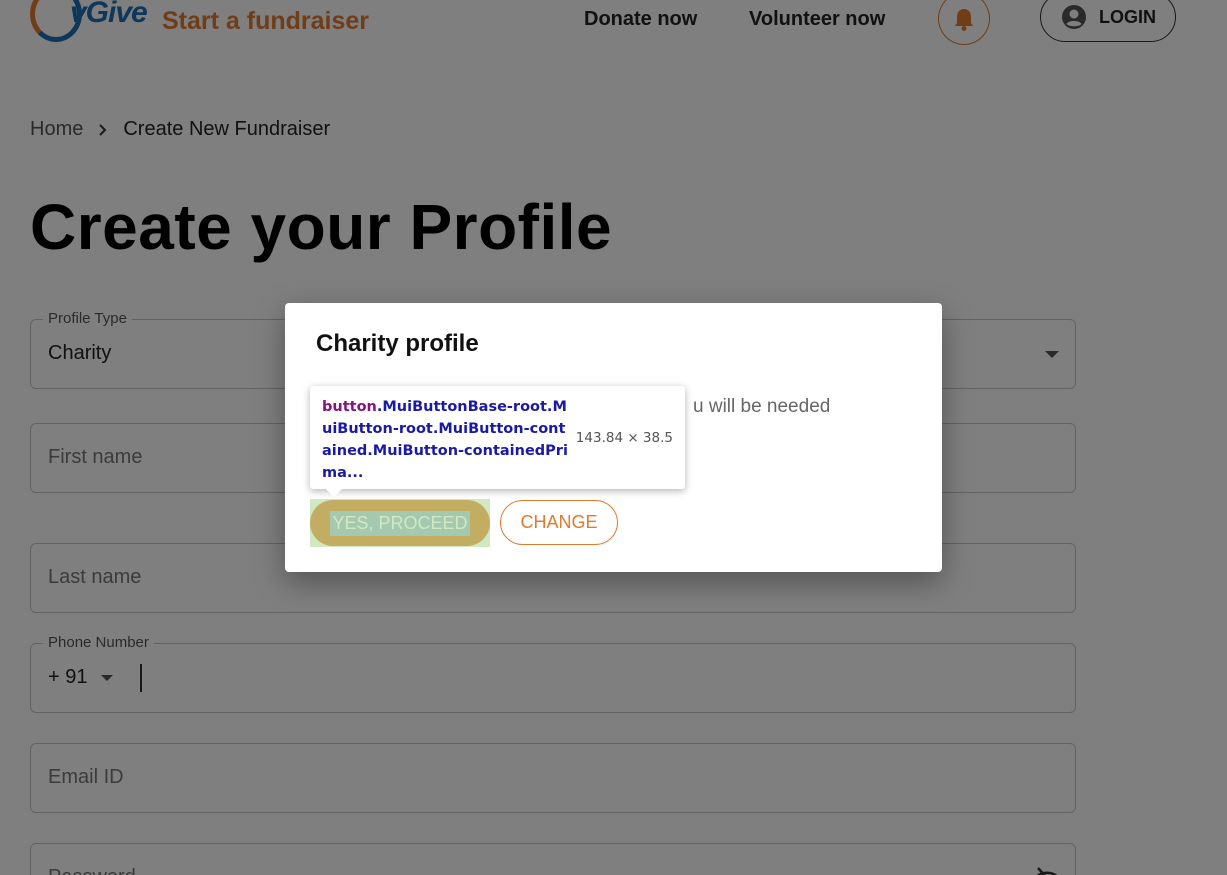  Describe the element at coordinates (349, 407) in the screenshot. I see `devtools-tag: button` at that location.